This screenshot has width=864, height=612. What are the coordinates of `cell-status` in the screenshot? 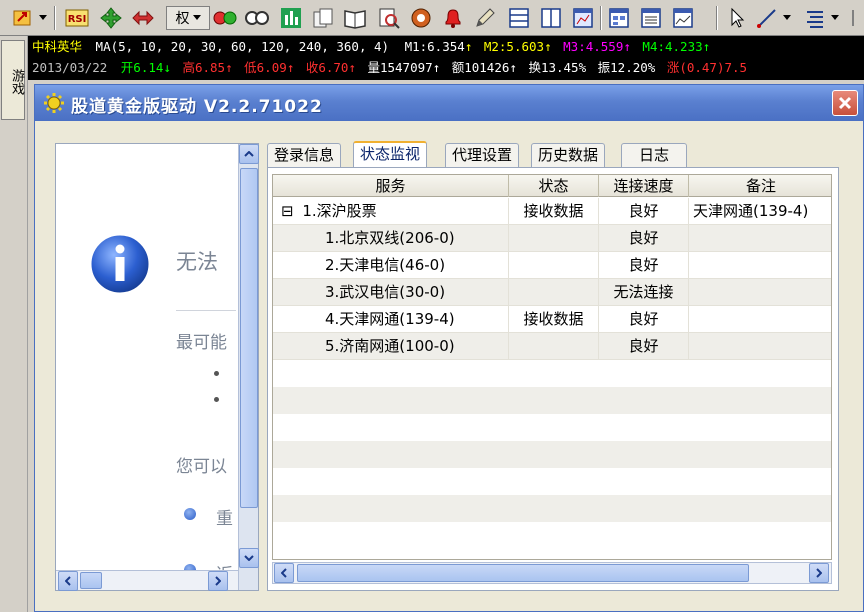 It's located at (554, 238).